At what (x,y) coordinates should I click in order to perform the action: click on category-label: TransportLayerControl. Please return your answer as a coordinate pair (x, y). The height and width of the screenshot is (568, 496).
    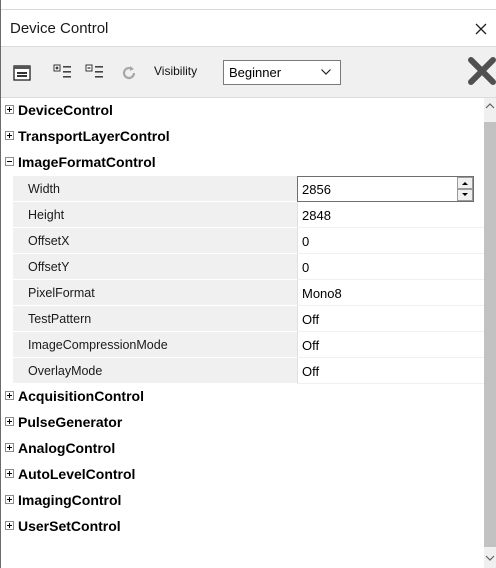
    Looking at the image, I should click on (94, 136).